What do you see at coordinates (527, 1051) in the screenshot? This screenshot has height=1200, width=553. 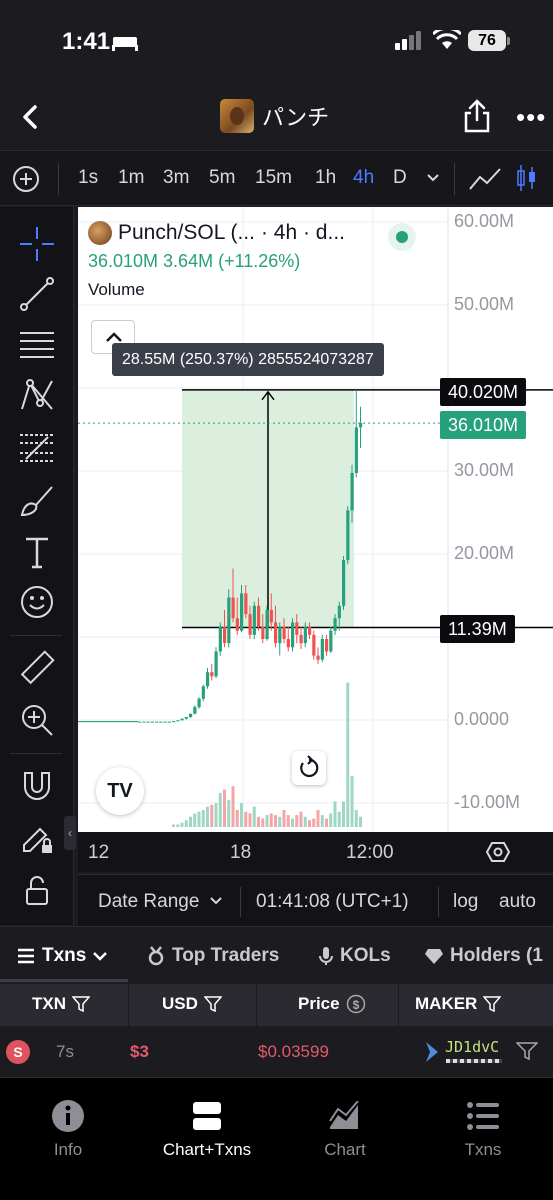 I see `filter-maker-icon` at bounding box center [527, 1051].